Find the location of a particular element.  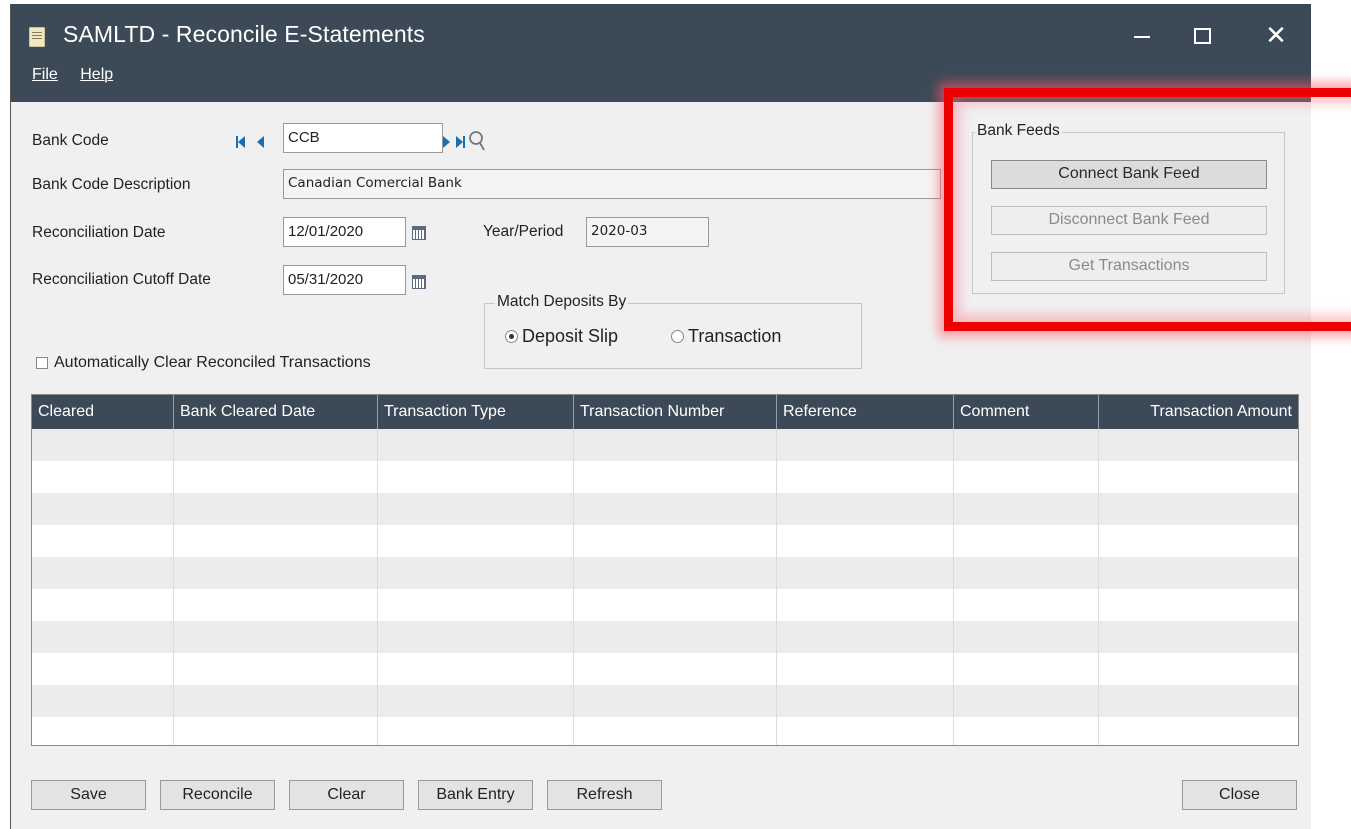

col-header-cleared: Cleared is located at coordinates (103, 412).